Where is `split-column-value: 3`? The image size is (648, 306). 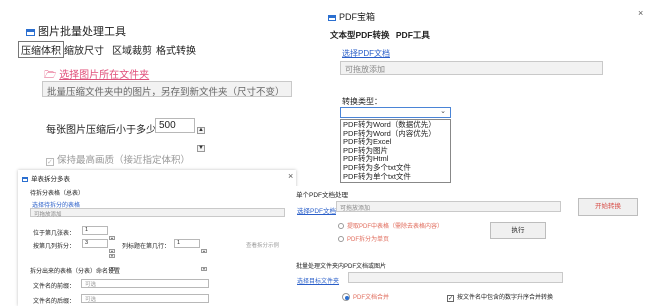 split-column-value: 3 is located at coordinates (87, 243).